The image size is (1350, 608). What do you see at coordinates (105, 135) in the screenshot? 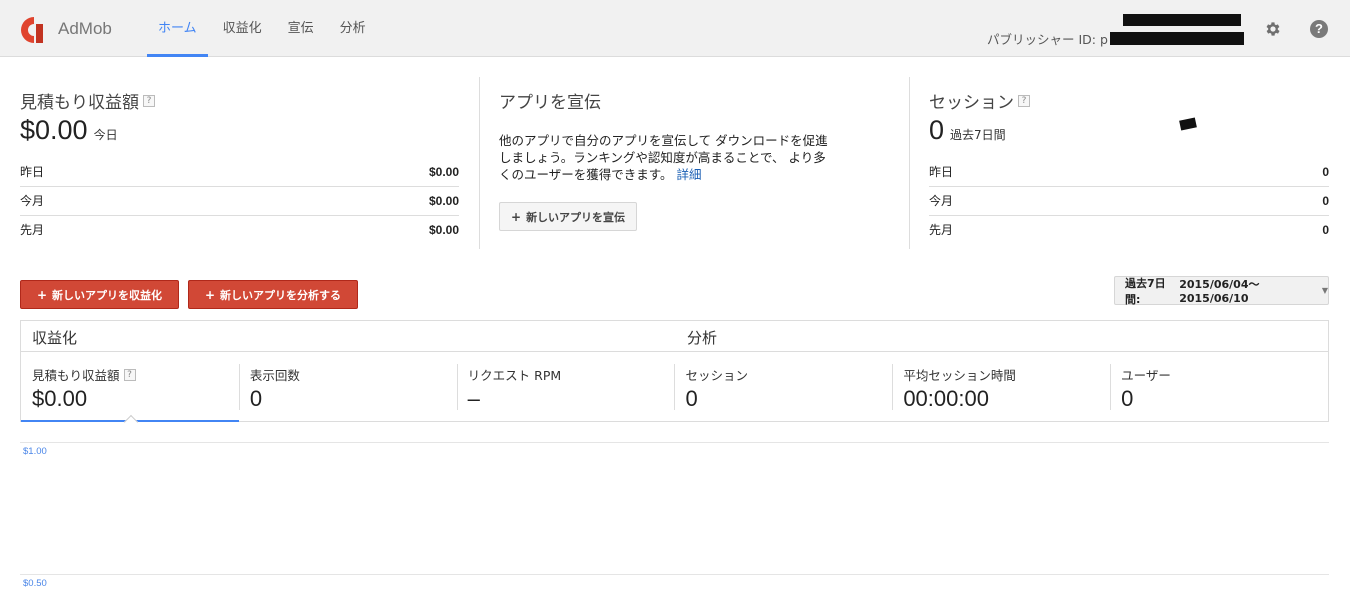
I see `earnings-today-label: 今日` at bounding box center [105, 135].